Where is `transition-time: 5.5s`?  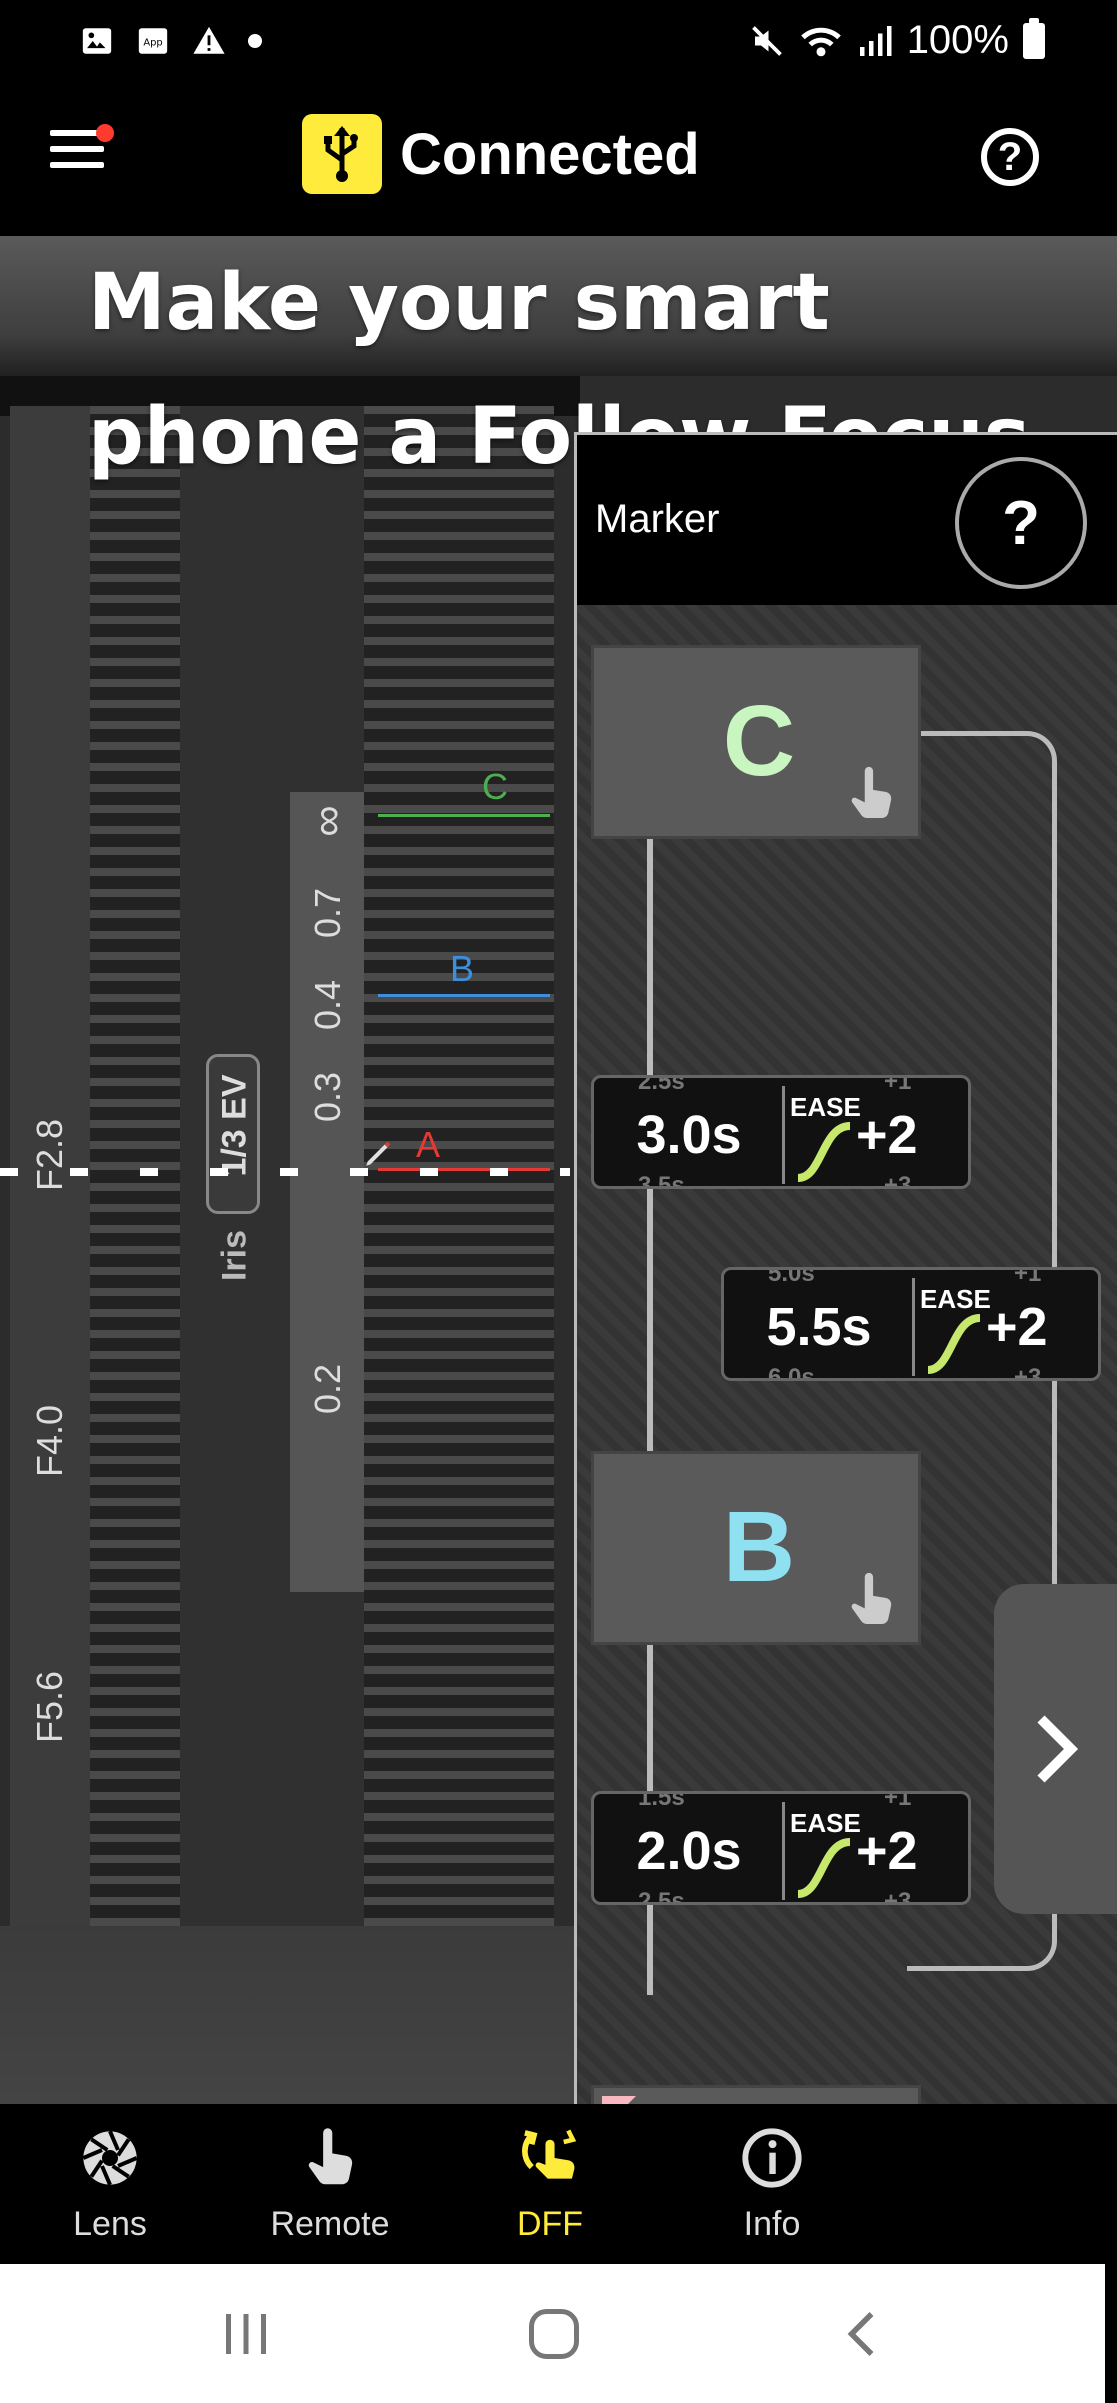 transition-time: 5.5s is located at coordinates (819, 1324).